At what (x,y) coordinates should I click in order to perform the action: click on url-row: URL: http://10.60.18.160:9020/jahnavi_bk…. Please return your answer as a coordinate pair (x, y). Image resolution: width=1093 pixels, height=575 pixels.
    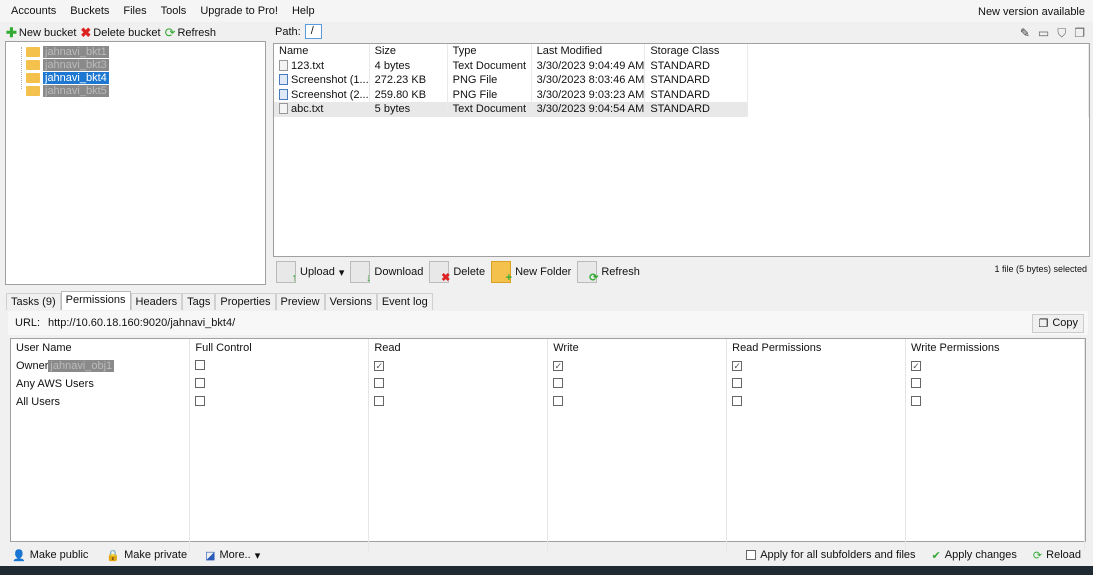
    Looking at the image, I should click on (548, 323).